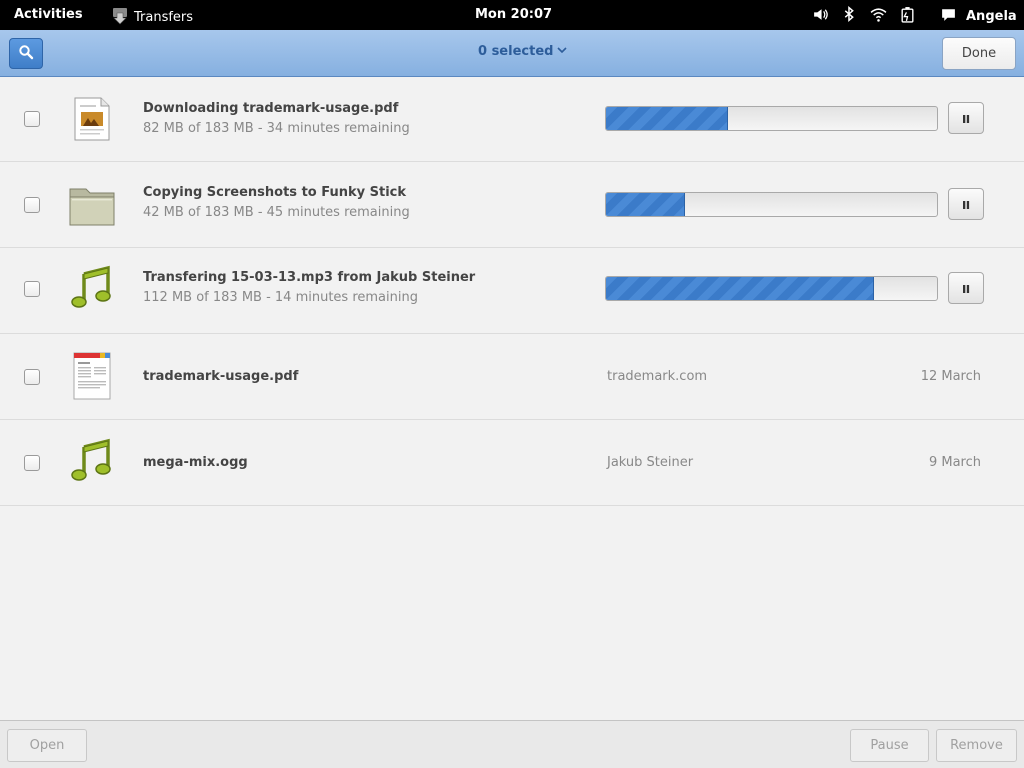 The height and width of the screenshot is (768, 1024). I want to click on transfers-app-icon, so click(120, 17).